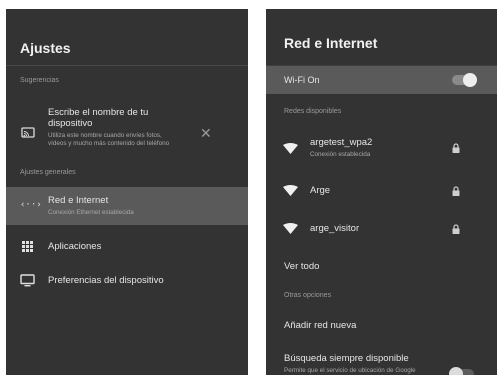 The width and height of the screenshot is (501, 375). Describe the element at coordinates (28, 132) in the screenshot. I see `cast-icon` at that location.